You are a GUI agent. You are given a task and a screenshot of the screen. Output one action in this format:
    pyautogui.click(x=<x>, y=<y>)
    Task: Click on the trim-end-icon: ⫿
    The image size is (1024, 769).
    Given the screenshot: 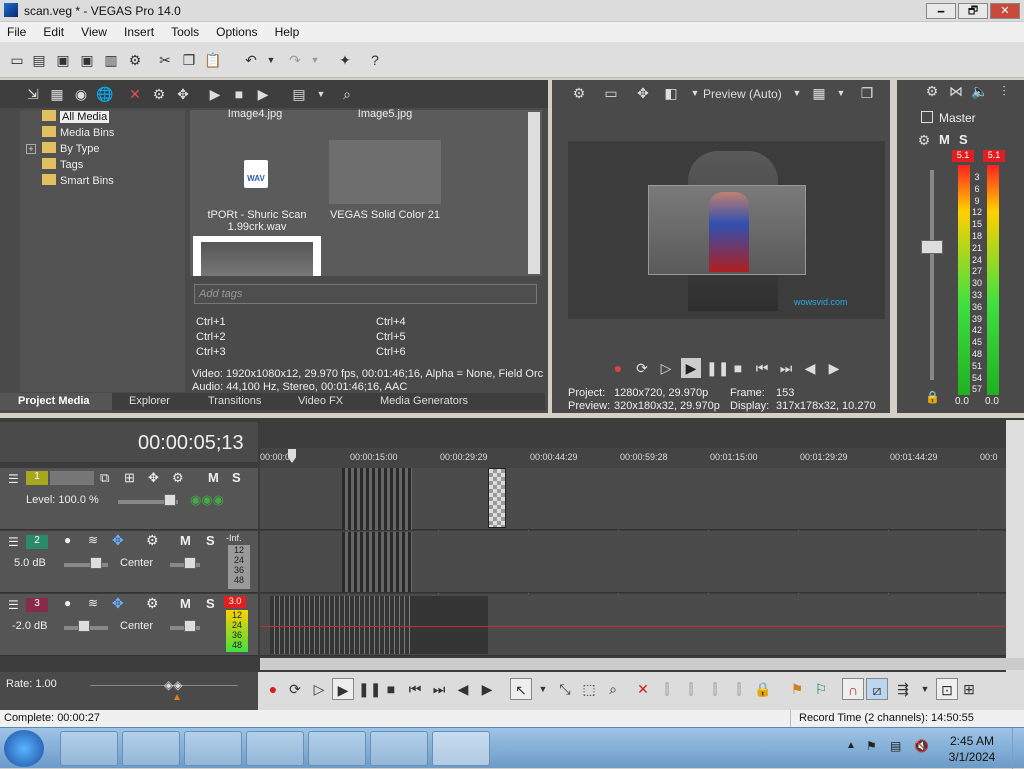 What is the action you would take?
    pyautogui.click(x=715, y=689)
    